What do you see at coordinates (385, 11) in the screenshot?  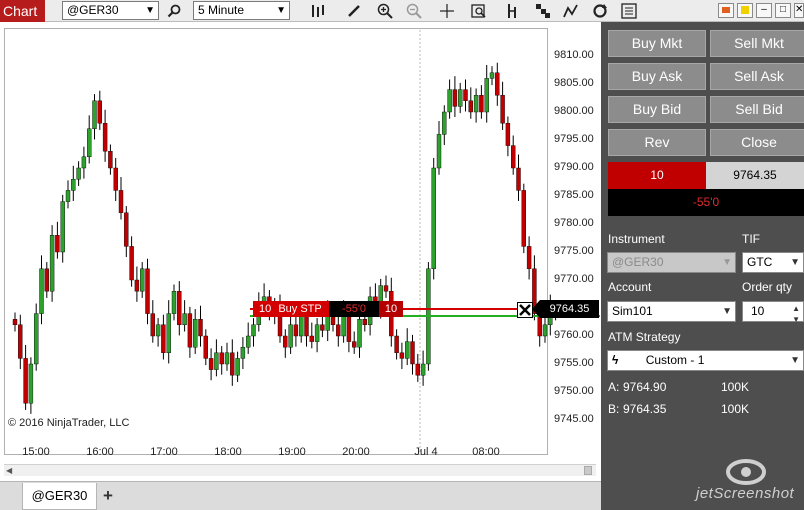 I see `zoom-in-icon` at bounding box center [385, 11].